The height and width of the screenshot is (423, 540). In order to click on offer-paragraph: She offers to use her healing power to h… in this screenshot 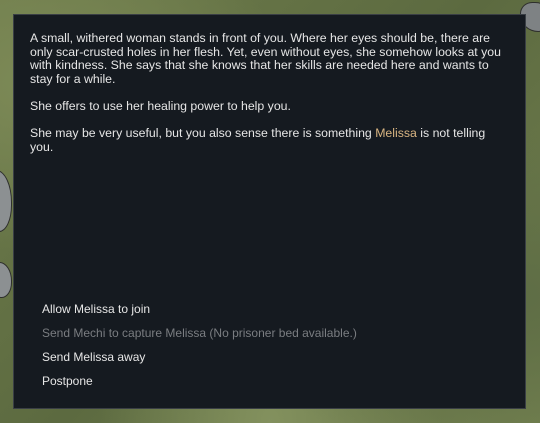, I will do `click(160, 105)`.